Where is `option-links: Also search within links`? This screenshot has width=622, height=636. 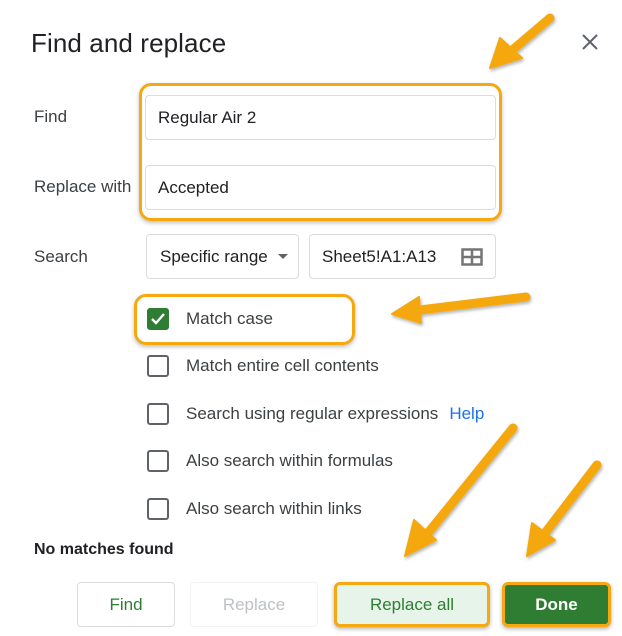
option-links: Also search within links is located at coordinates (254, 509).